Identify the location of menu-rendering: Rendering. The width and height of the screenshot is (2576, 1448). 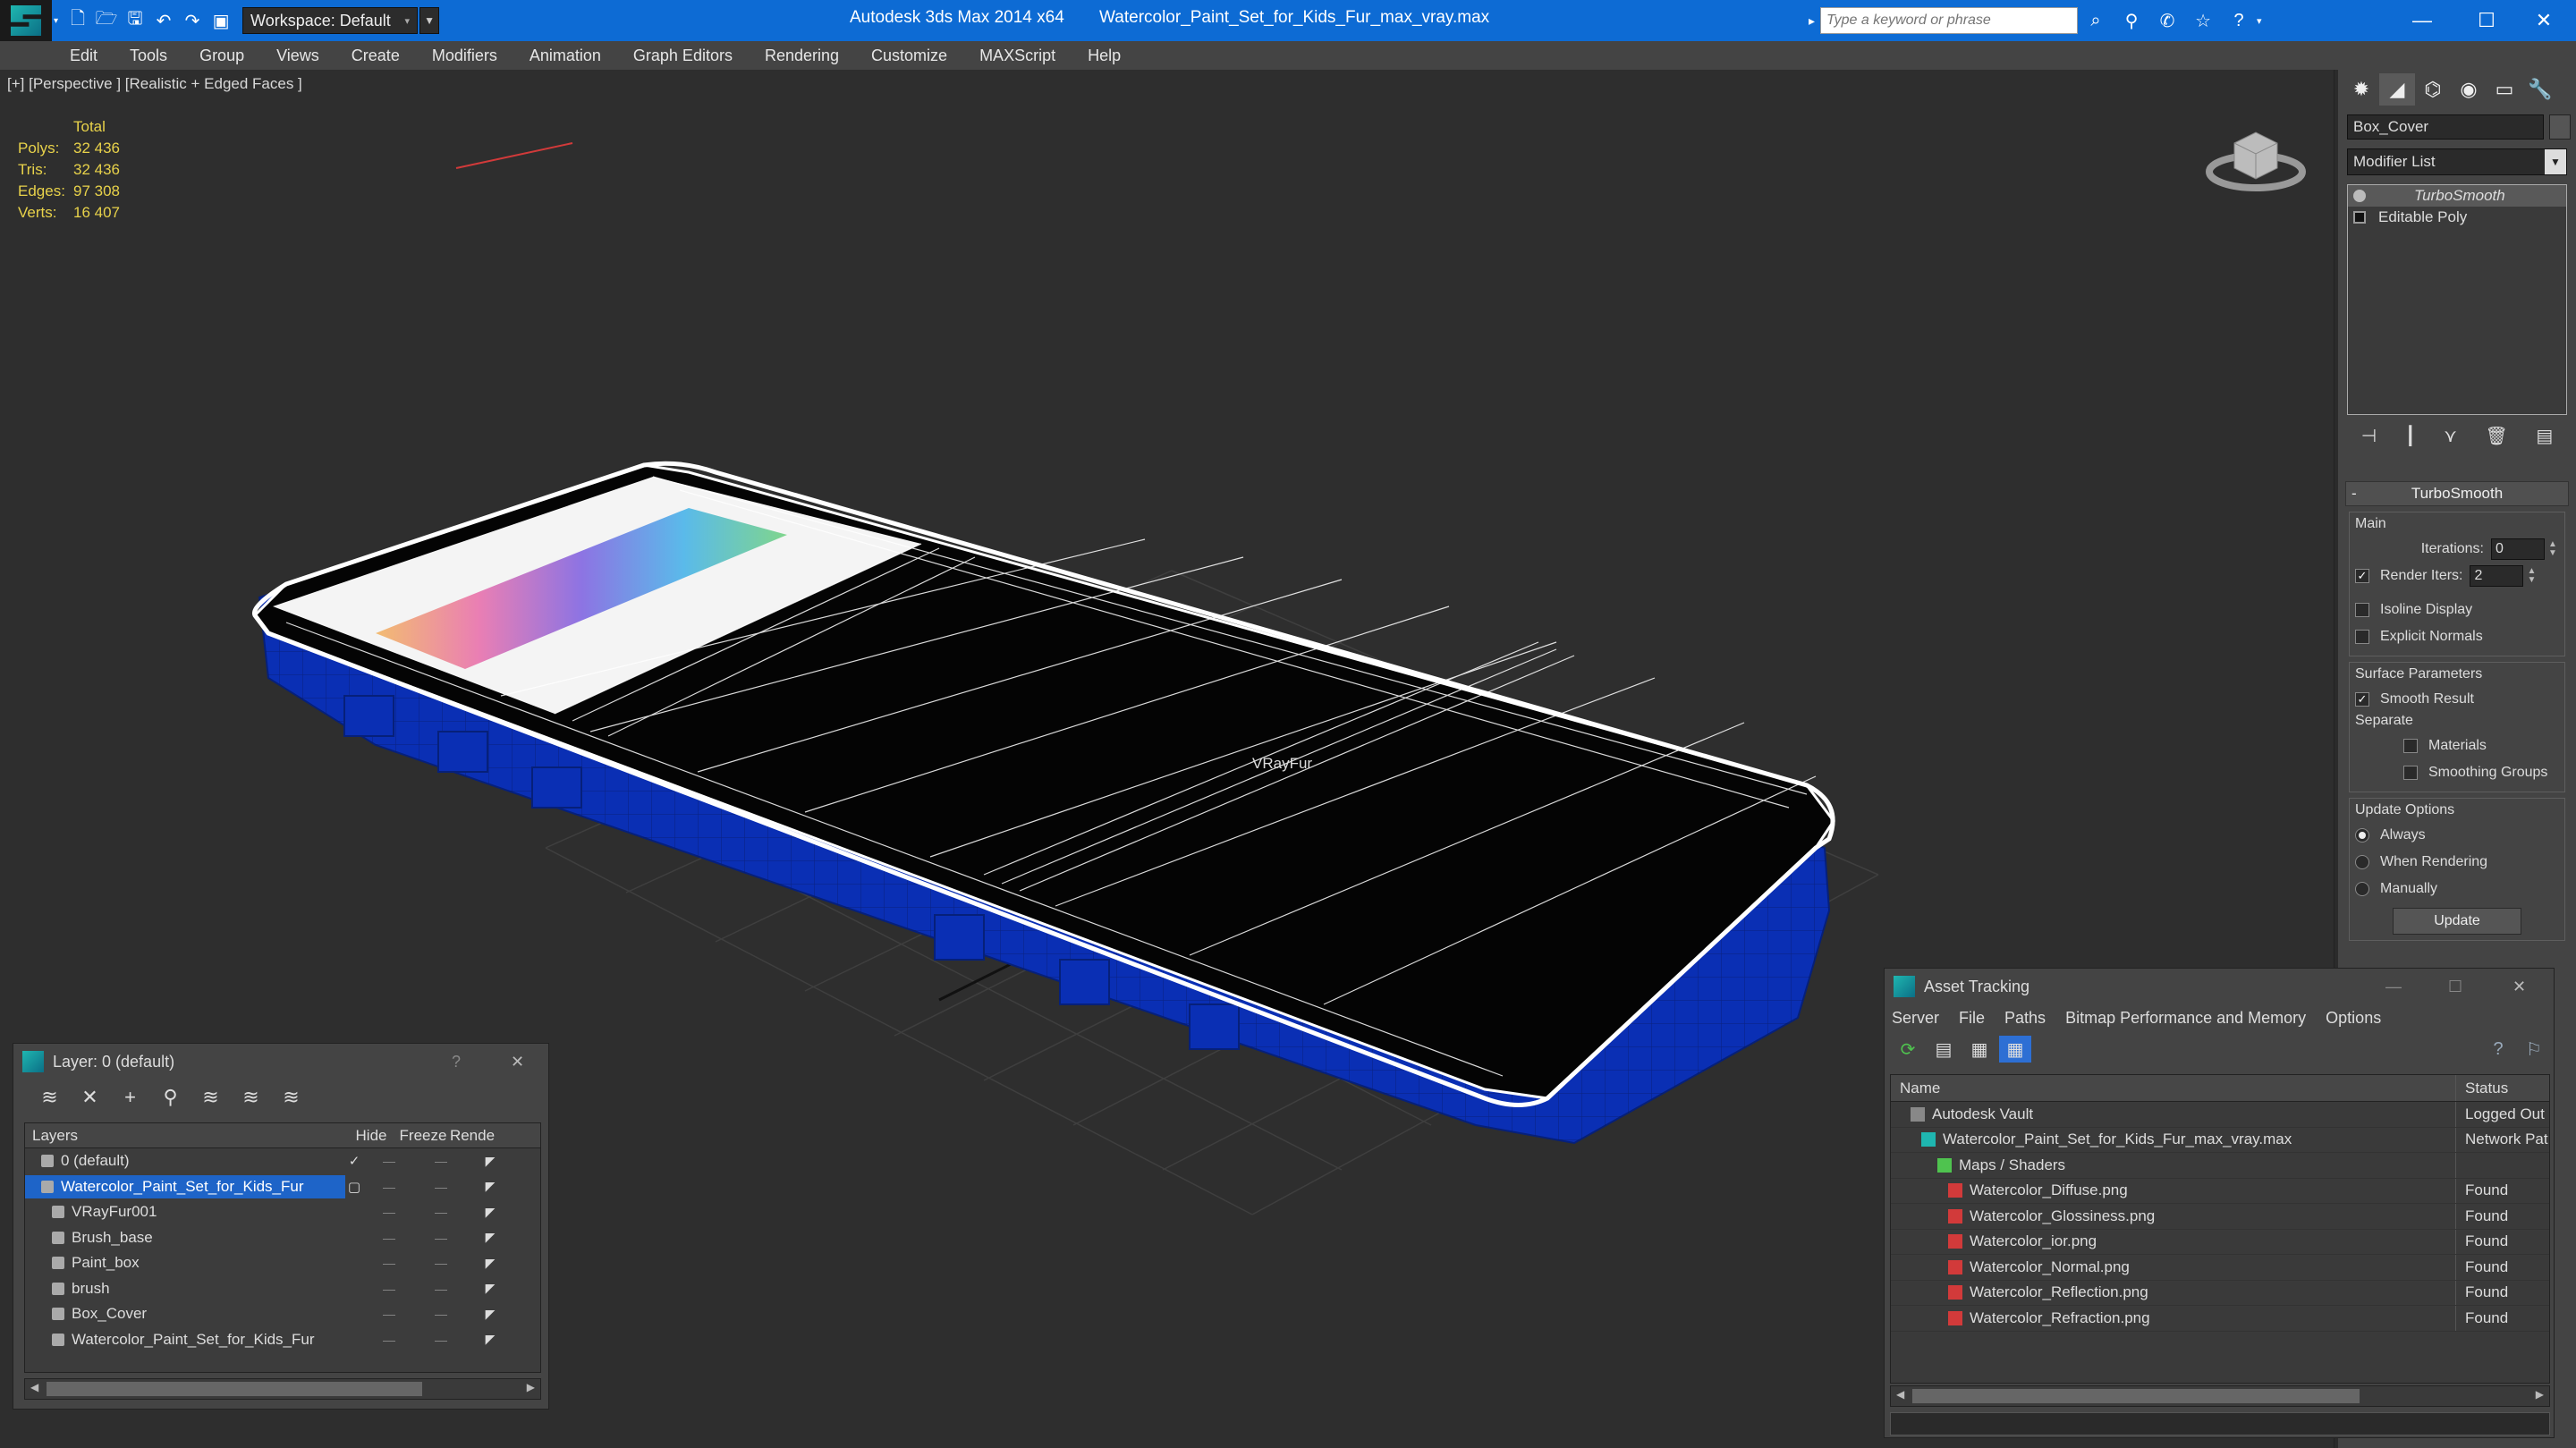
(802, 56).